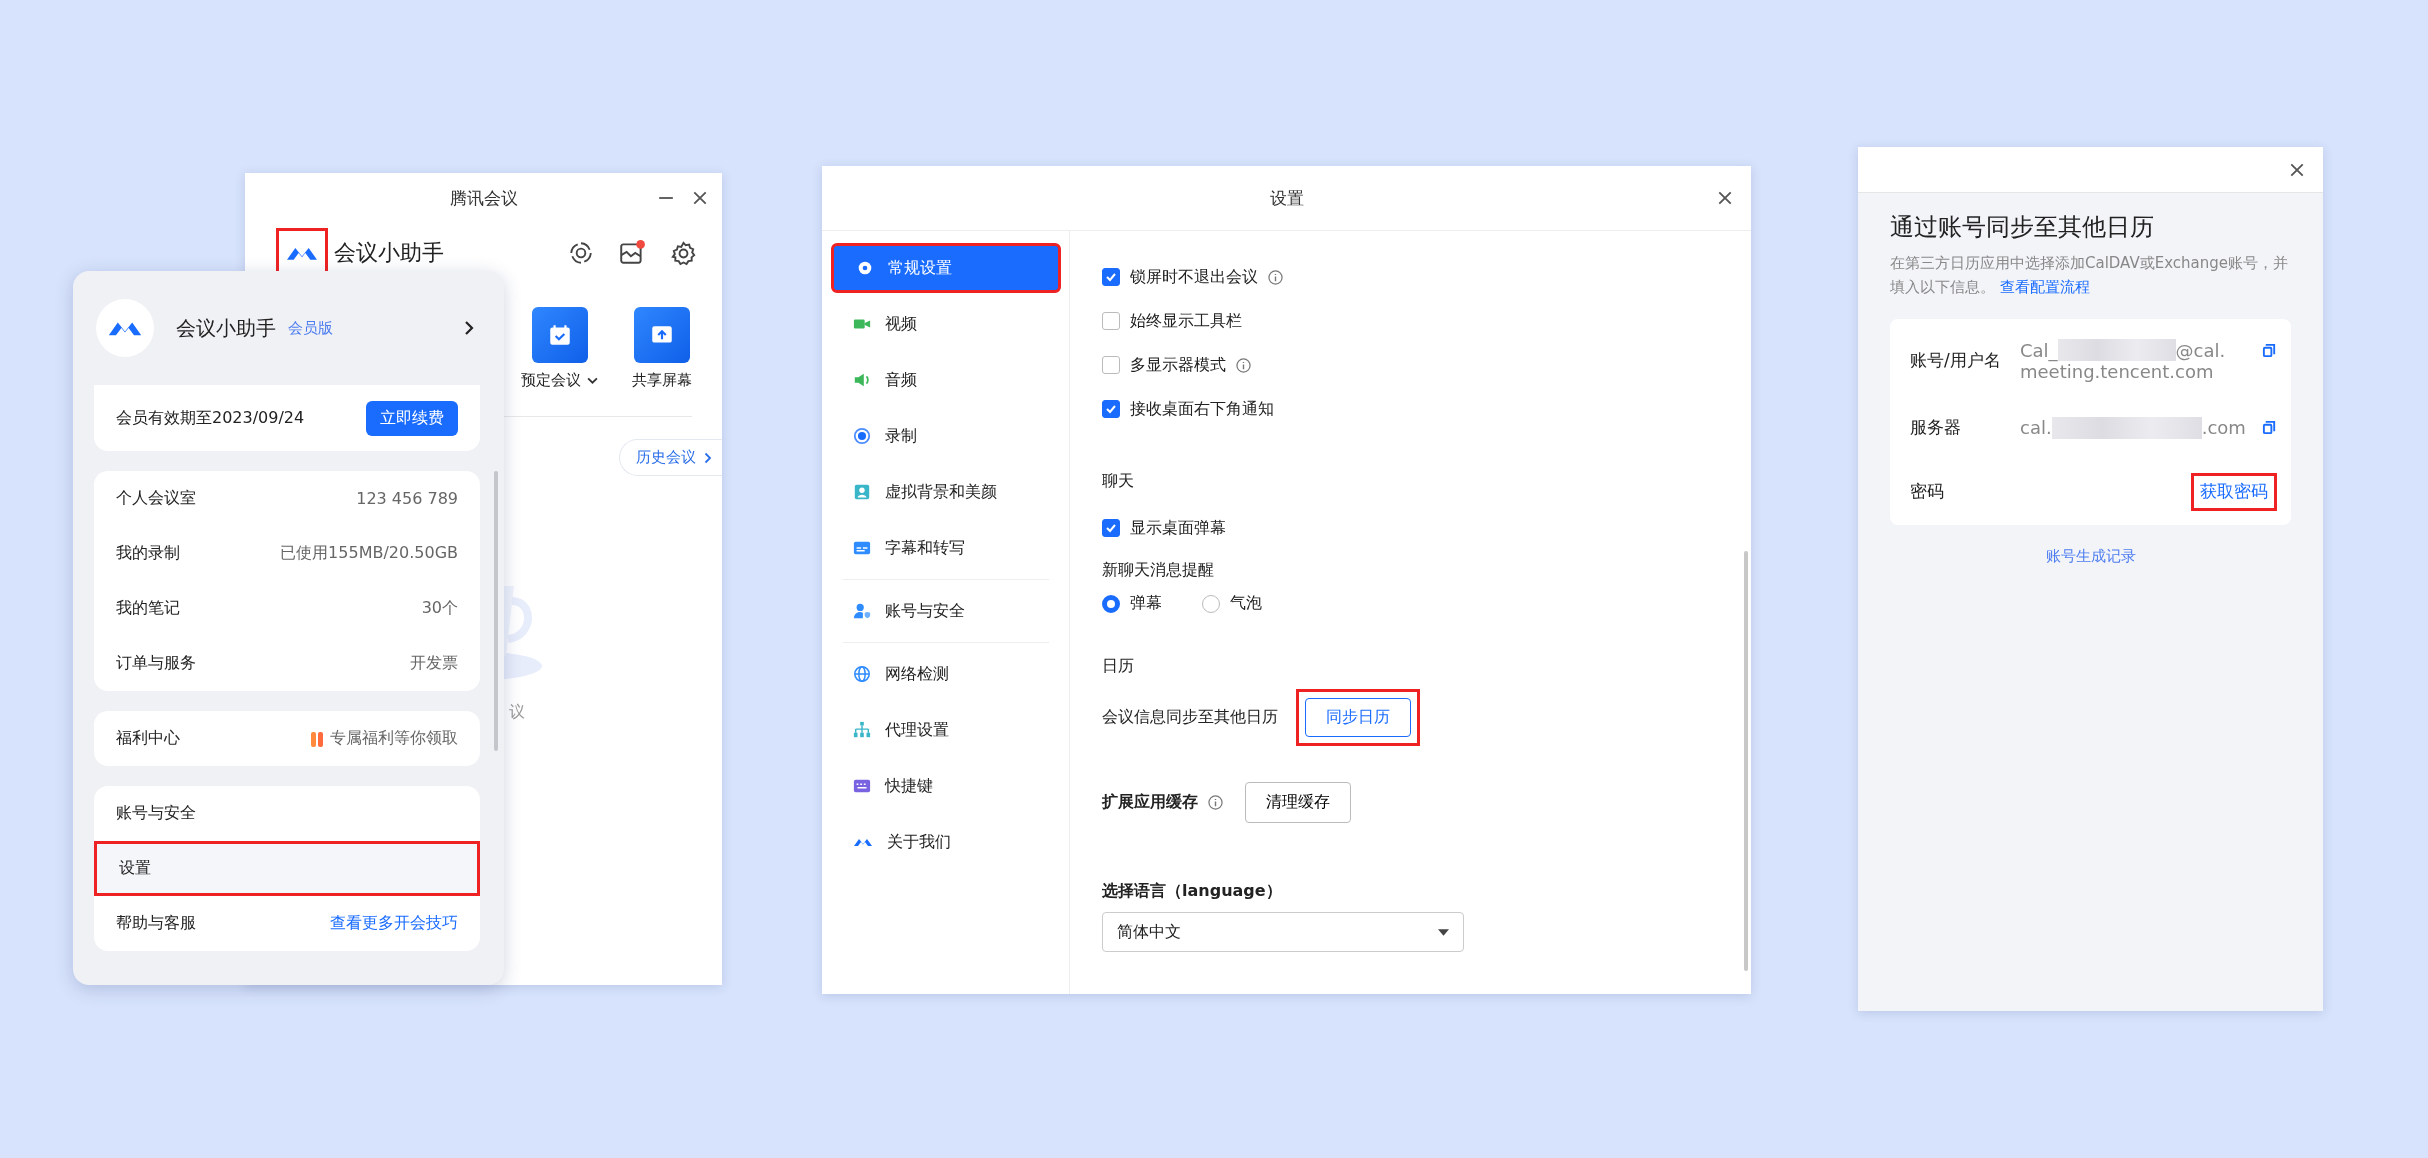  Describe the element at coordinates (1194, 277) in the screenshot. I see `option-label: 锁屏时不退出会议` at that location.